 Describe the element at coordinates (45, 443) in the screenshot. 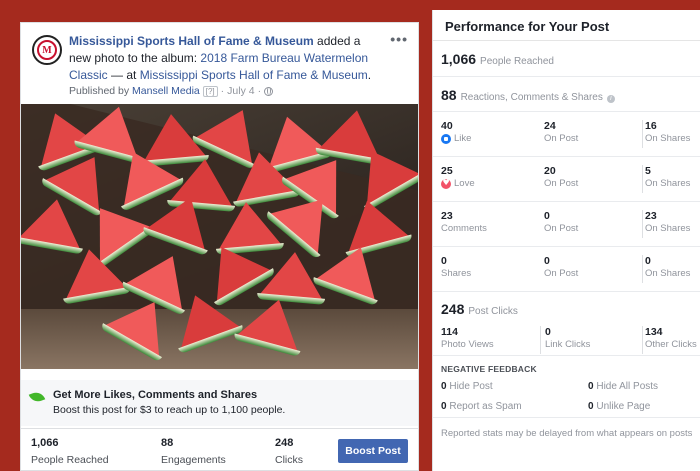

I see `footer-reached-value: 1,066` at that location.